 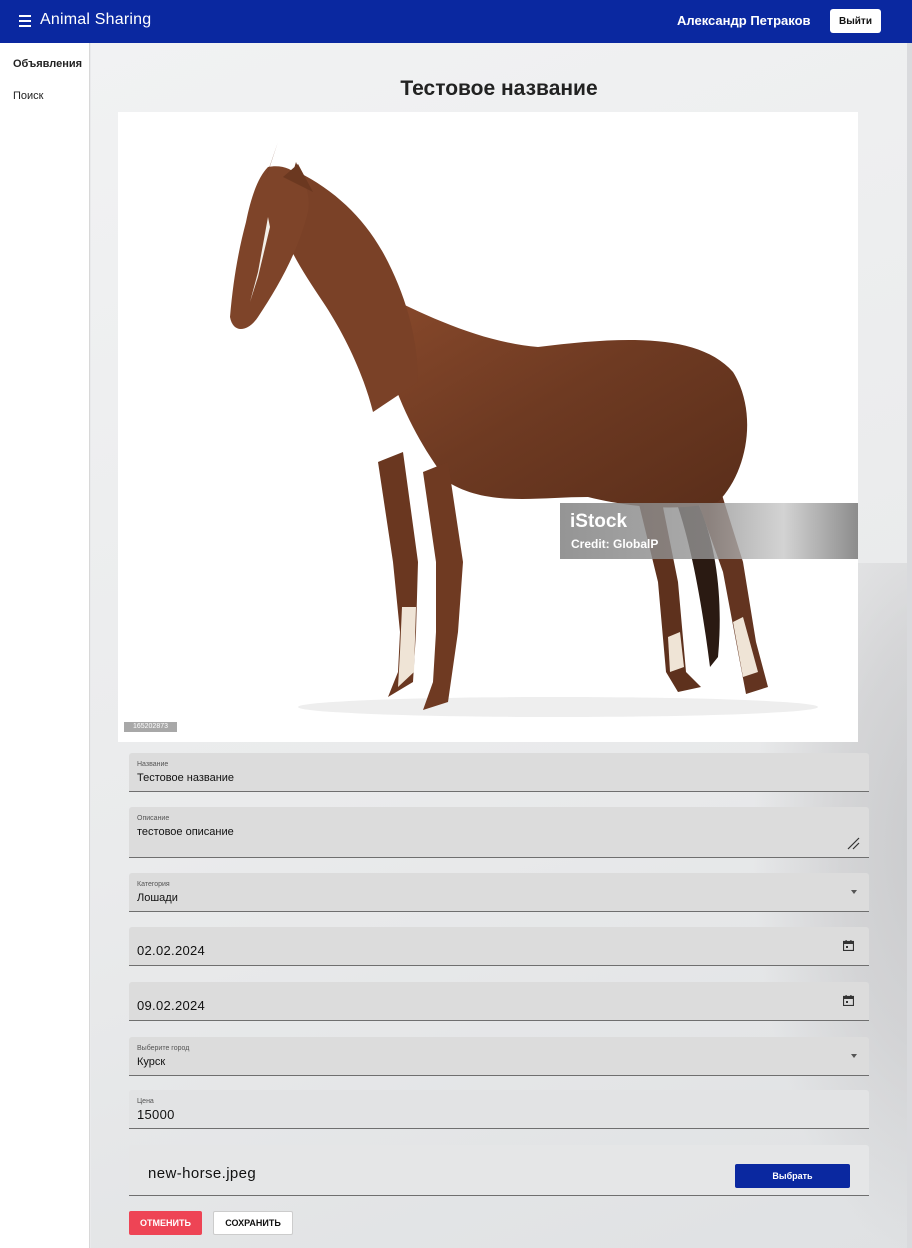 I want to click on price-field-value: 15000, so click(x=156, y=1114).